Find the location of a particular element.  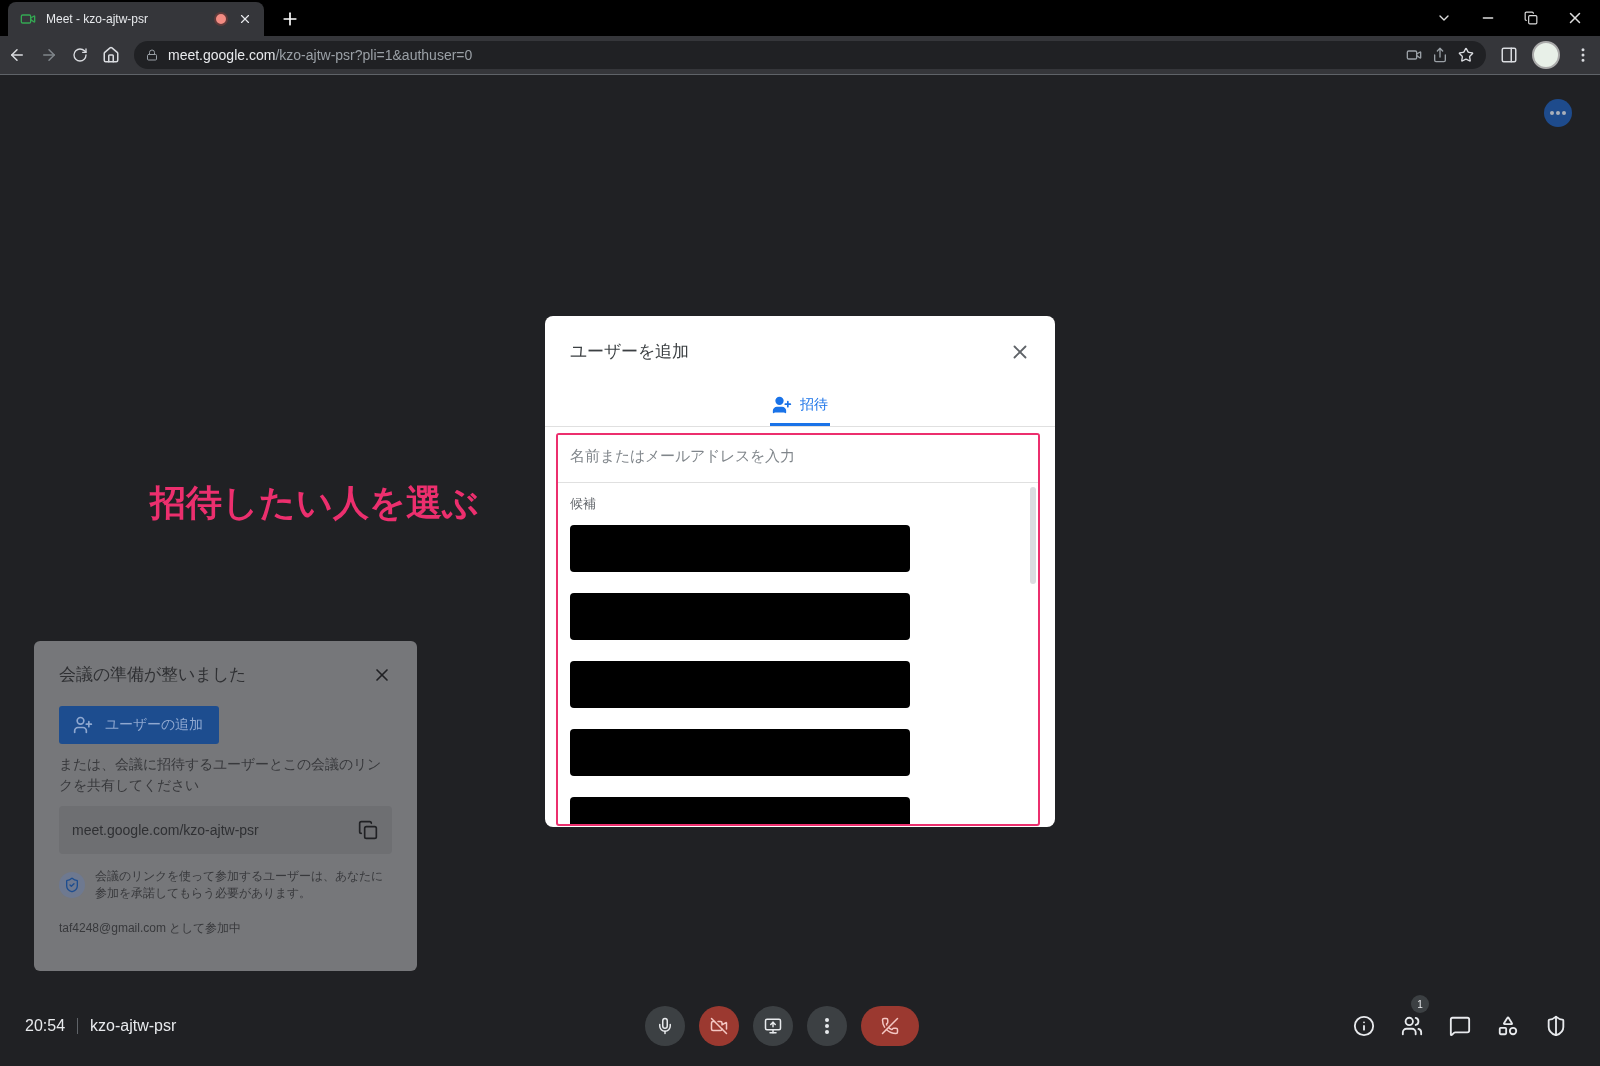

host-controls-button is located at coordinates (1556, 1026).